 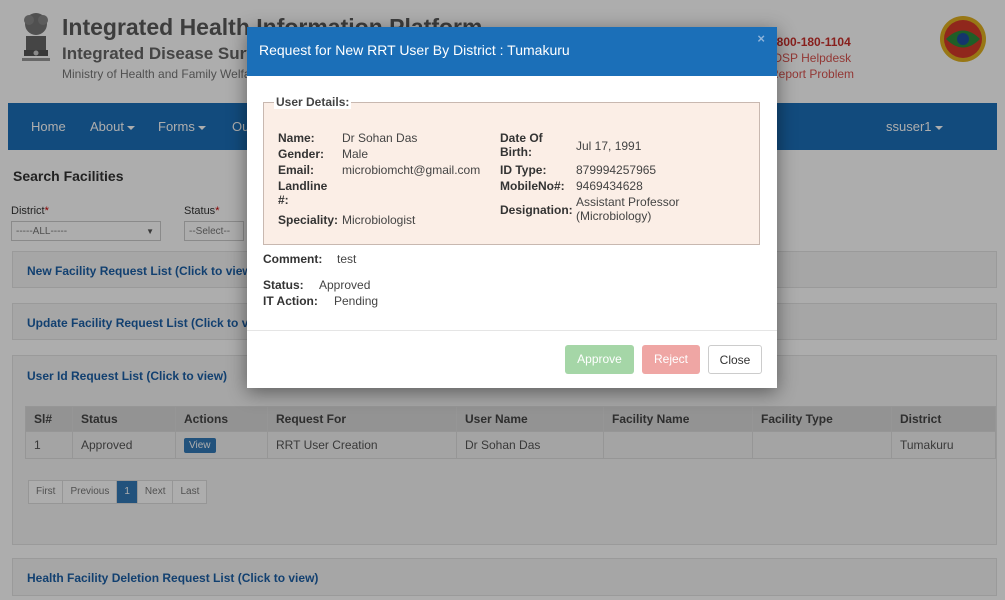 I want to click on it-action-label: IT Action:, so click(x=290, y=301).